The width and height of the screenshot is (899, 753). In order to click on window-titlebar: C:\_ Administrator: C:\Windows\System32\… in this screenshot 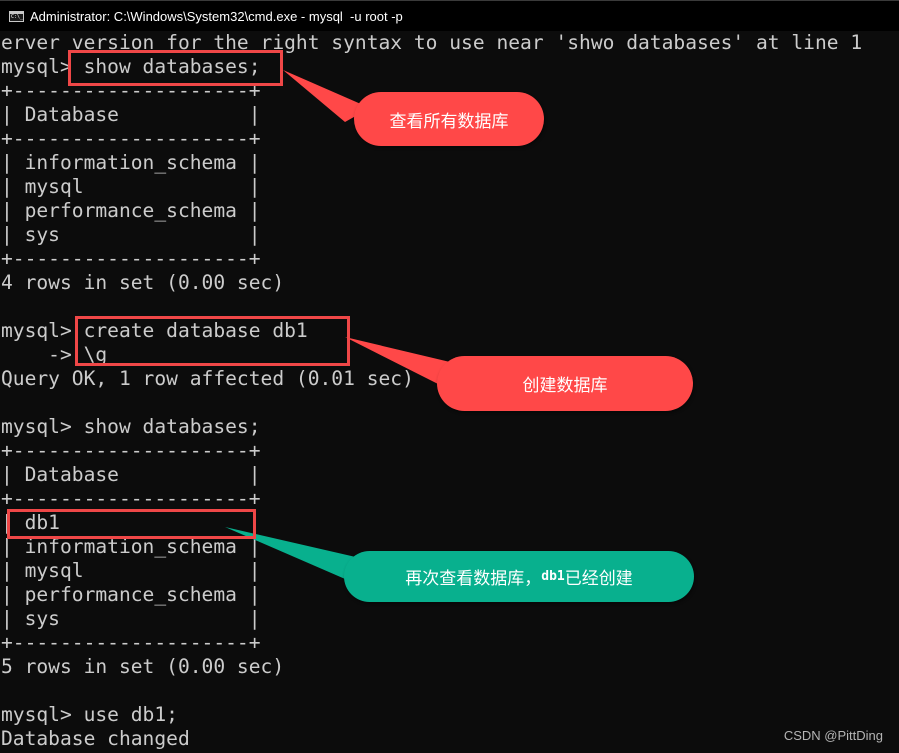, I will do `click(449, 15)`.